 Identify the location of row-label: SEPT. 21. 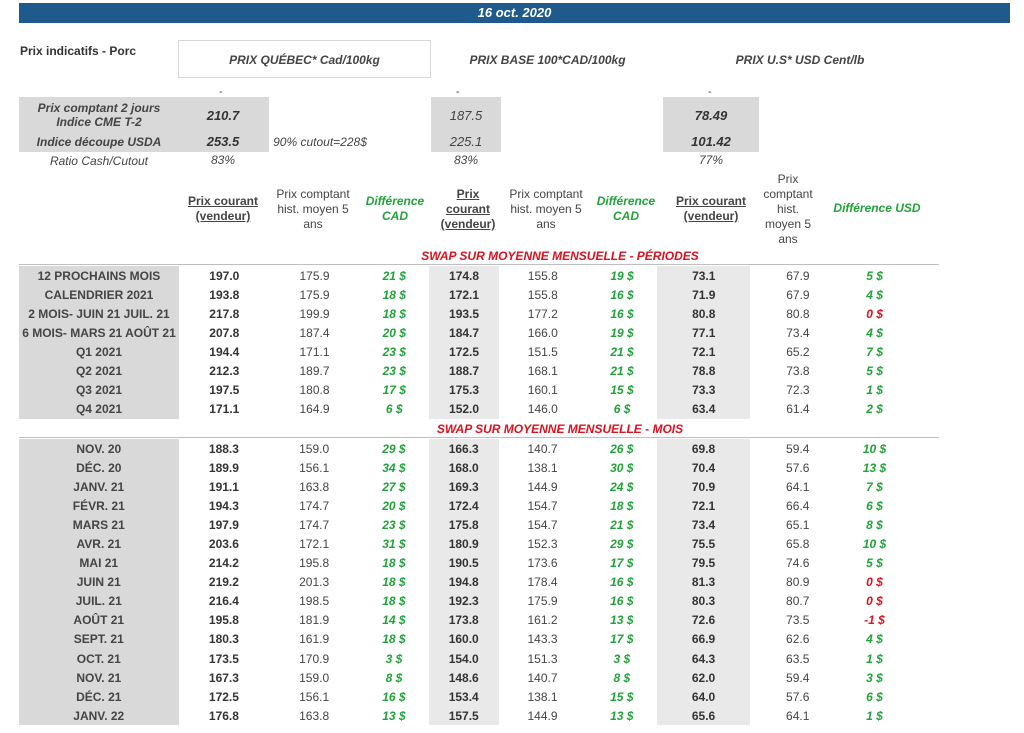
(99, 639).